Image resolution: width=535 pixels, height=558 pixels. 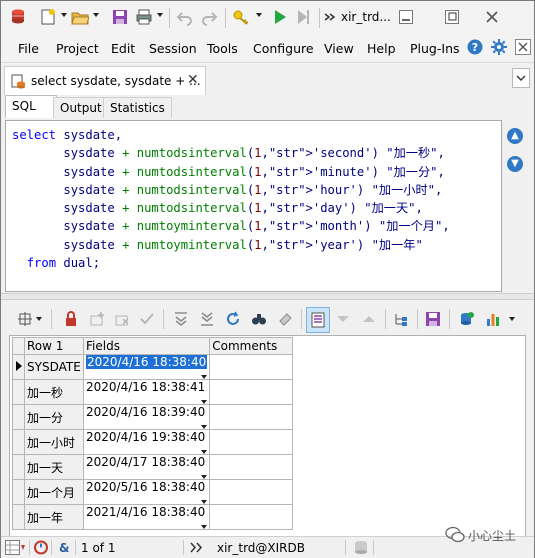 What do you see at coordinates (207, 319) in the screenshot?
I see `fetch-all-icon` at bounding box center [207, 319].